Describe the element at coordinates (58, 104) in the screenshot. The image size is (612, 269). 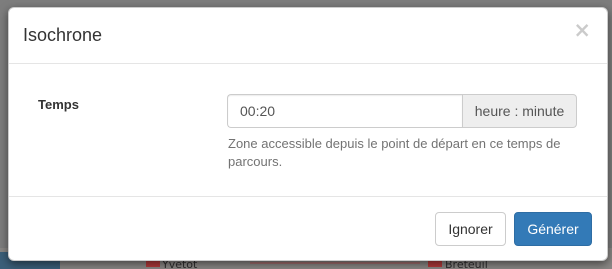
I see `temps-label: Temps` at that location.